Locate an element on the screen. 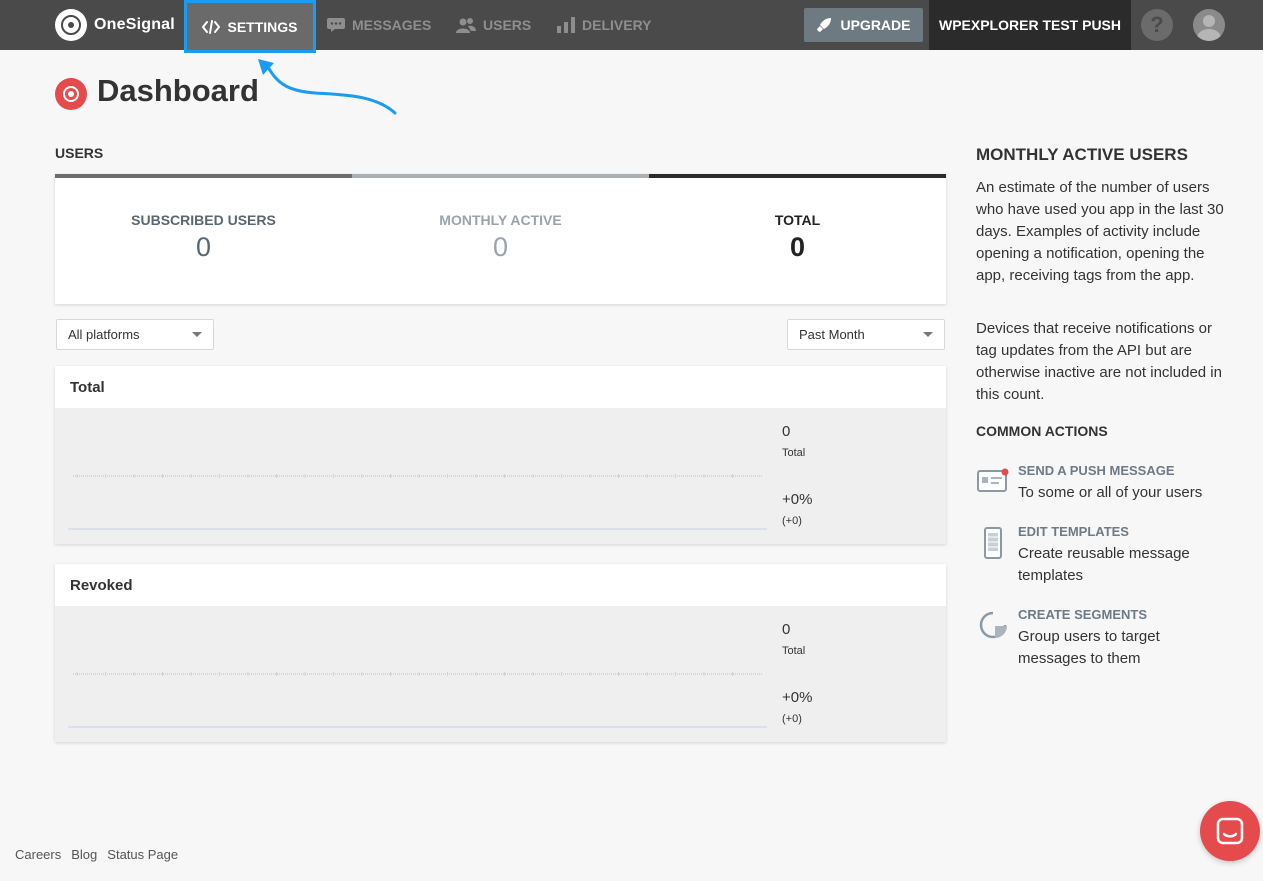  nav-delivery: DELIVERY is located at coordinates (604, 25).